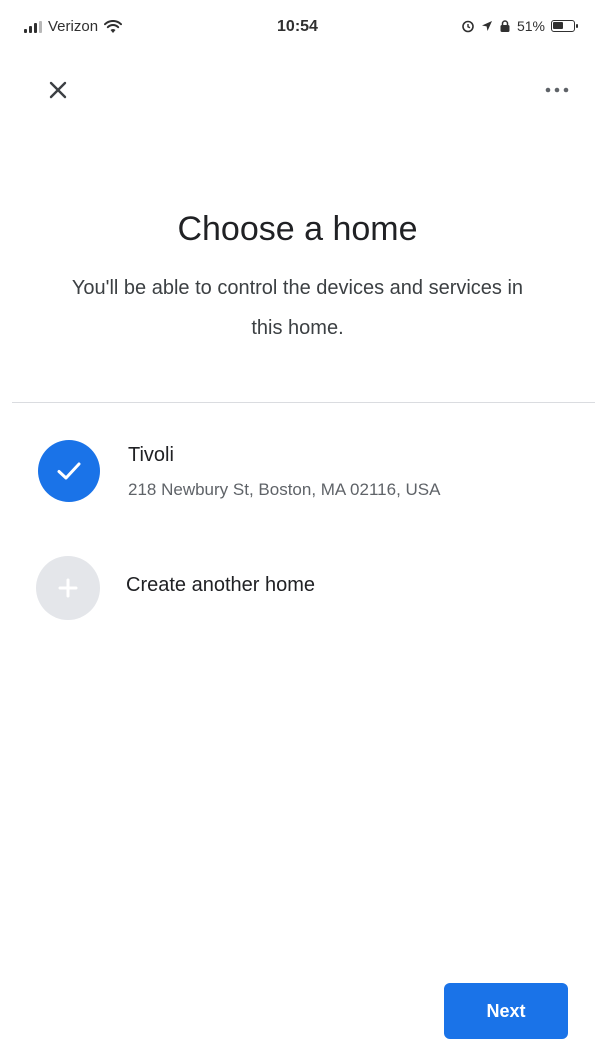  I want to click on more-options-button, so click(557, 90).